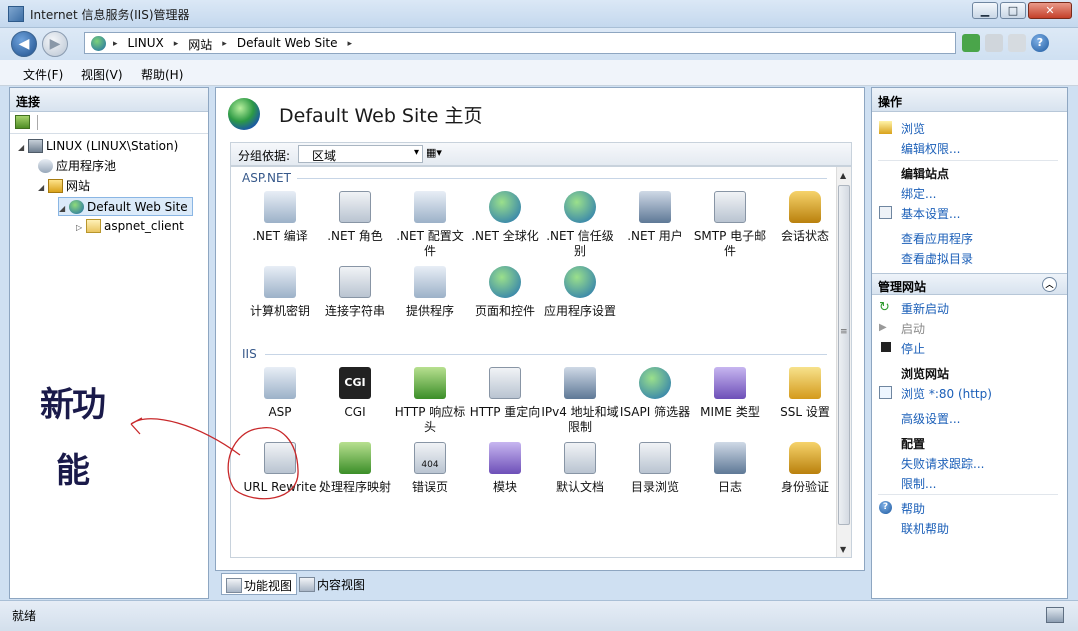 This screenshot has height=631, width=1078. Describe the element at coordinates (913, 444) in the screenshot. I see `action-heading-config: 配置` at that location.